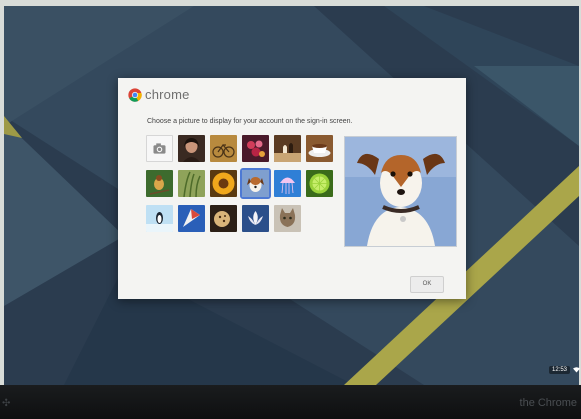  I want to click on bicycle-photo, so click(223, 148).